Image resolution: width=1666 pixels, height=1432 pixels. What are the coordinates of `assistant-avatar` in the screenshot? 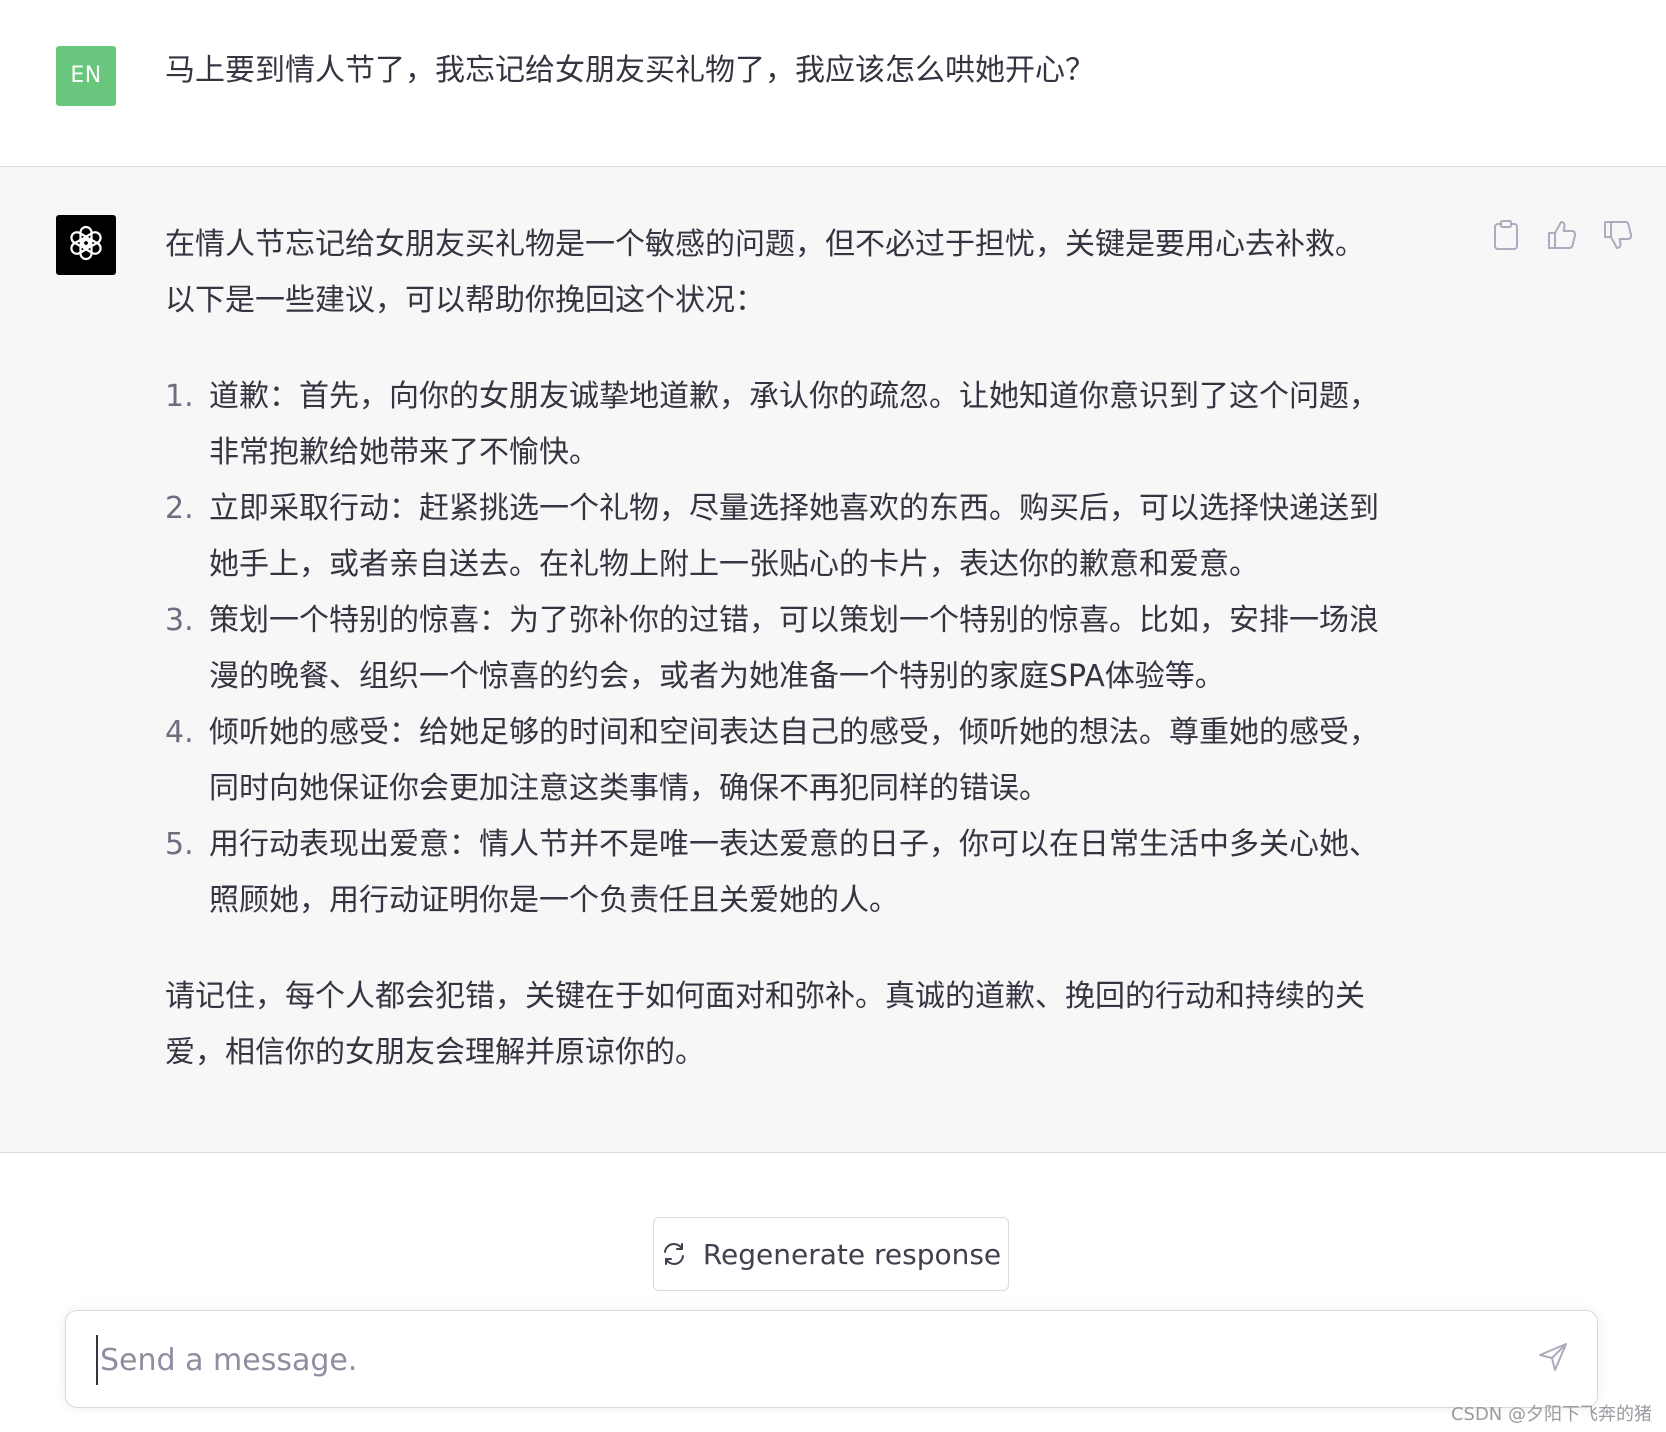 It's located at (86, 245).